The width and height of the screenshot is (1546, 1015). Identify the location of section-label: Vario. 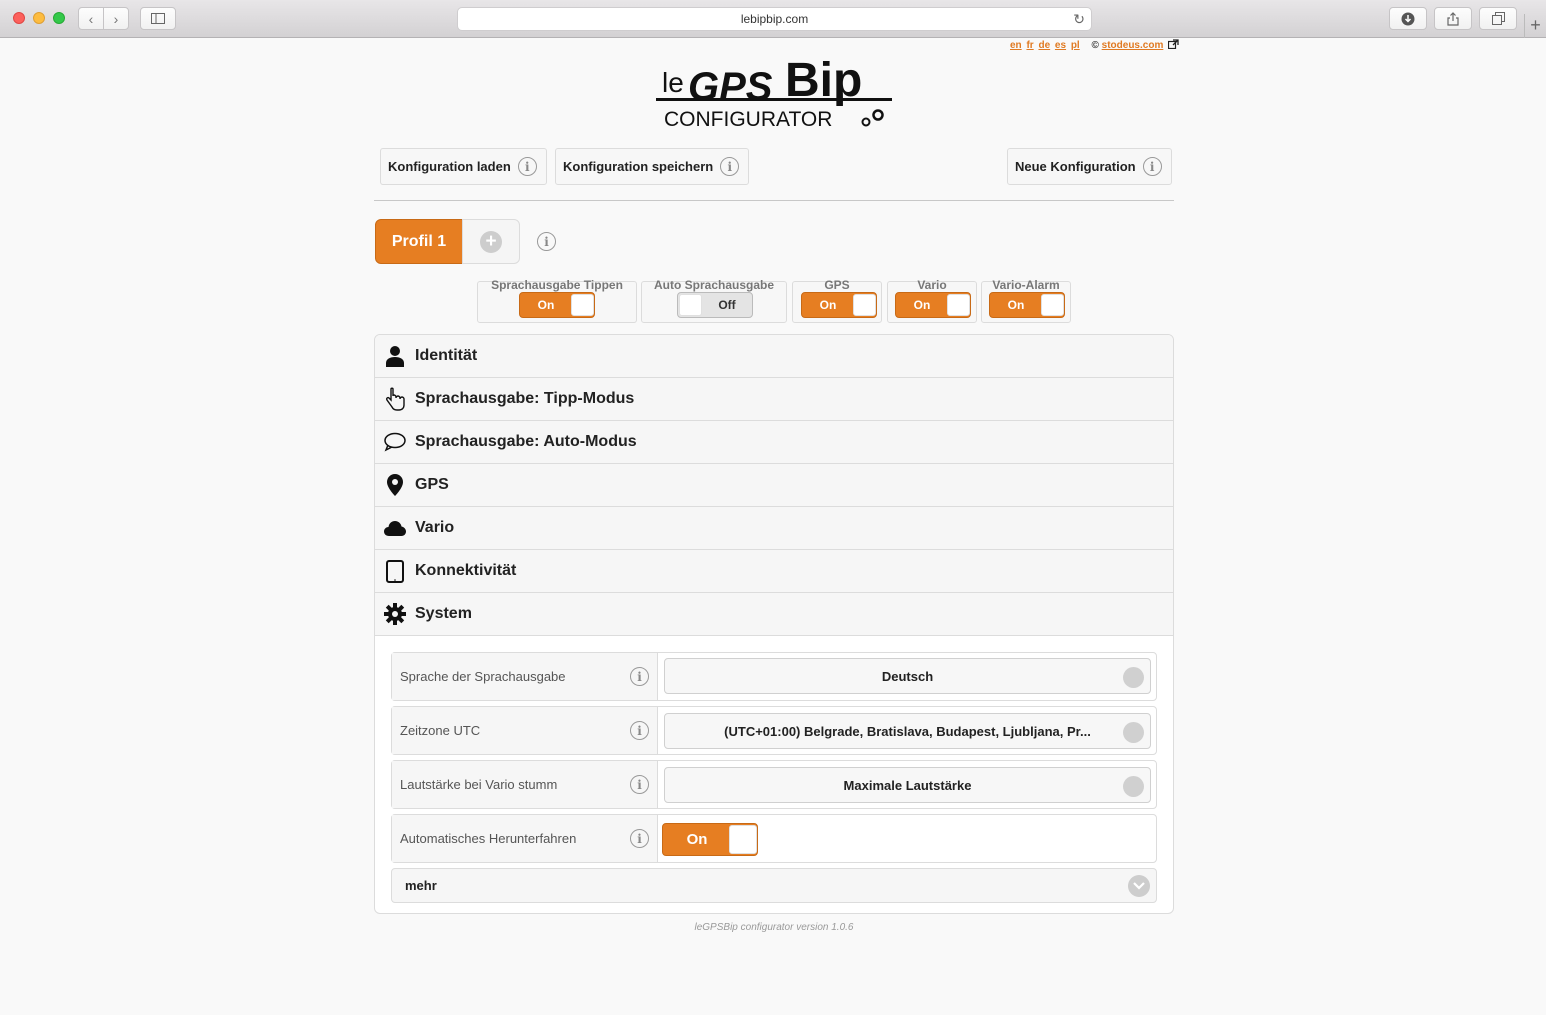
(435, 527).